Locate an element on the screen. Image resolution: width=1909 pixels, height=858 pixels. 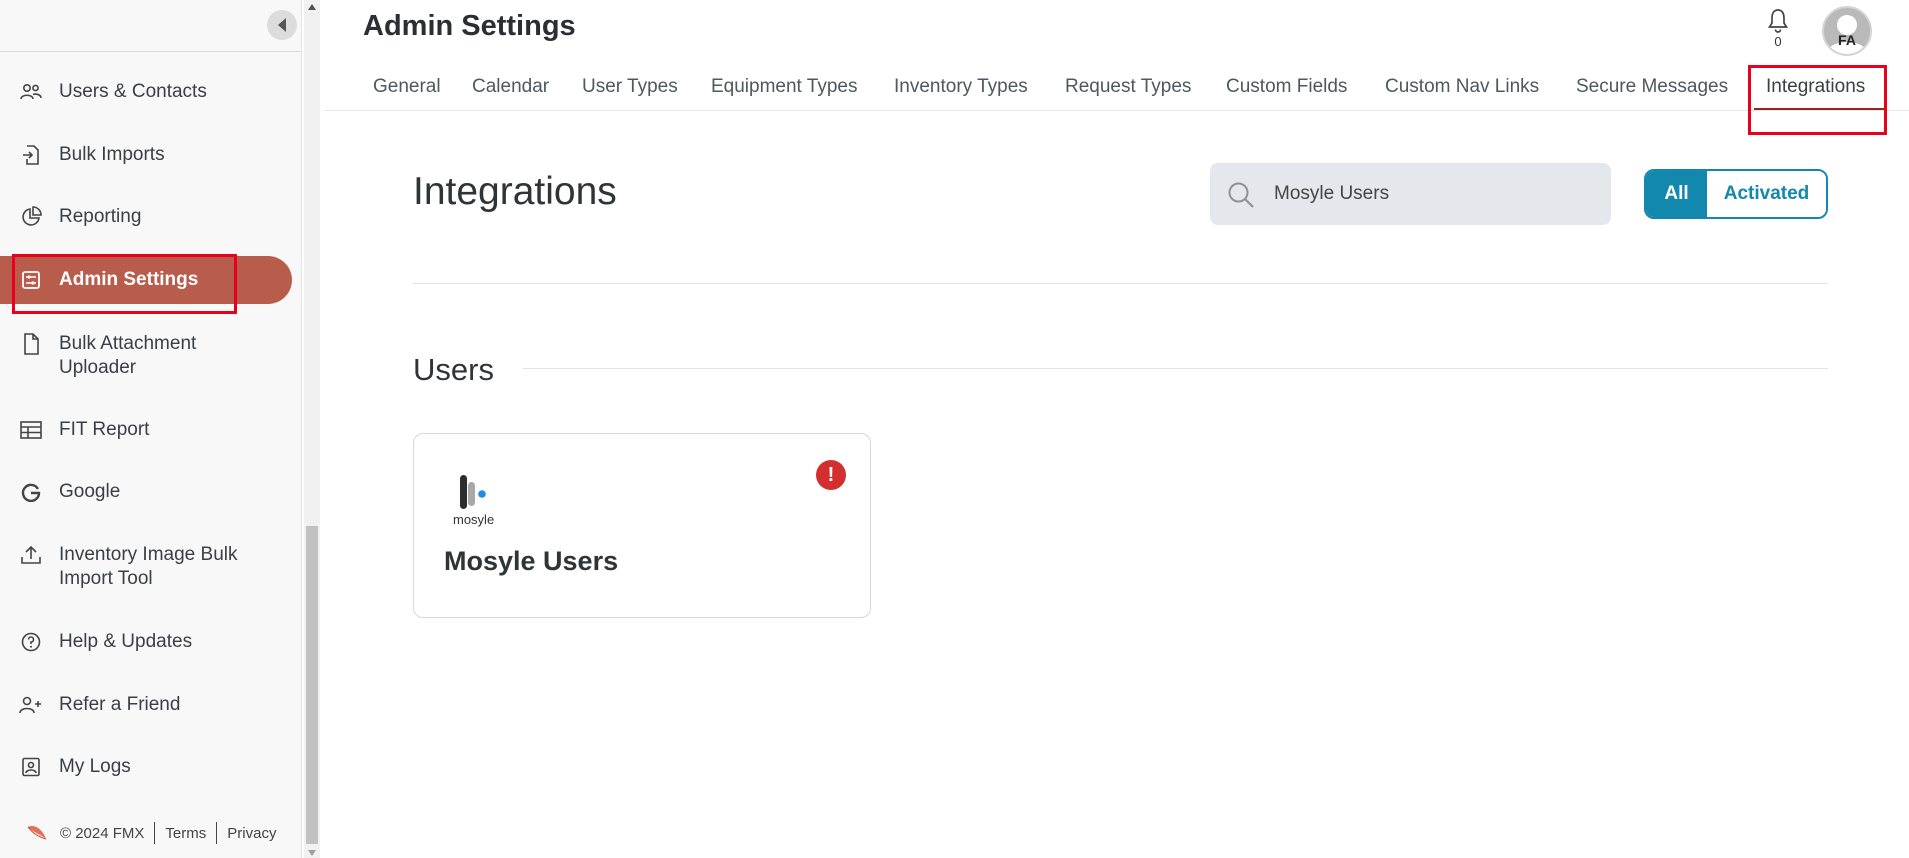
tab-custom-fields: Custom Fields is located at coordinates (1286, 87).